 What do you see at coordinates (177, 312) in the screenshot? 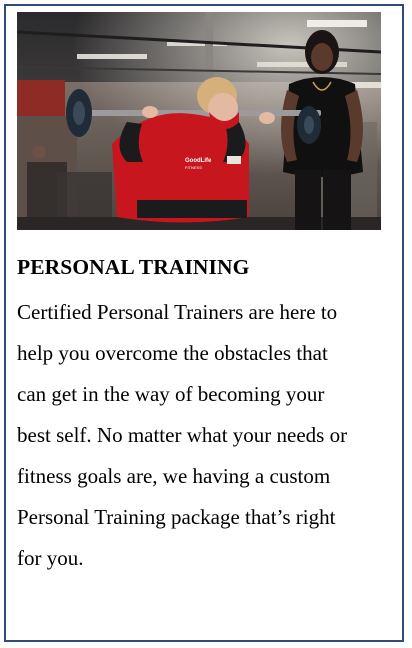
I see `body-line: Certified Personal Trainers are here to` at bounding box center [177, 312].